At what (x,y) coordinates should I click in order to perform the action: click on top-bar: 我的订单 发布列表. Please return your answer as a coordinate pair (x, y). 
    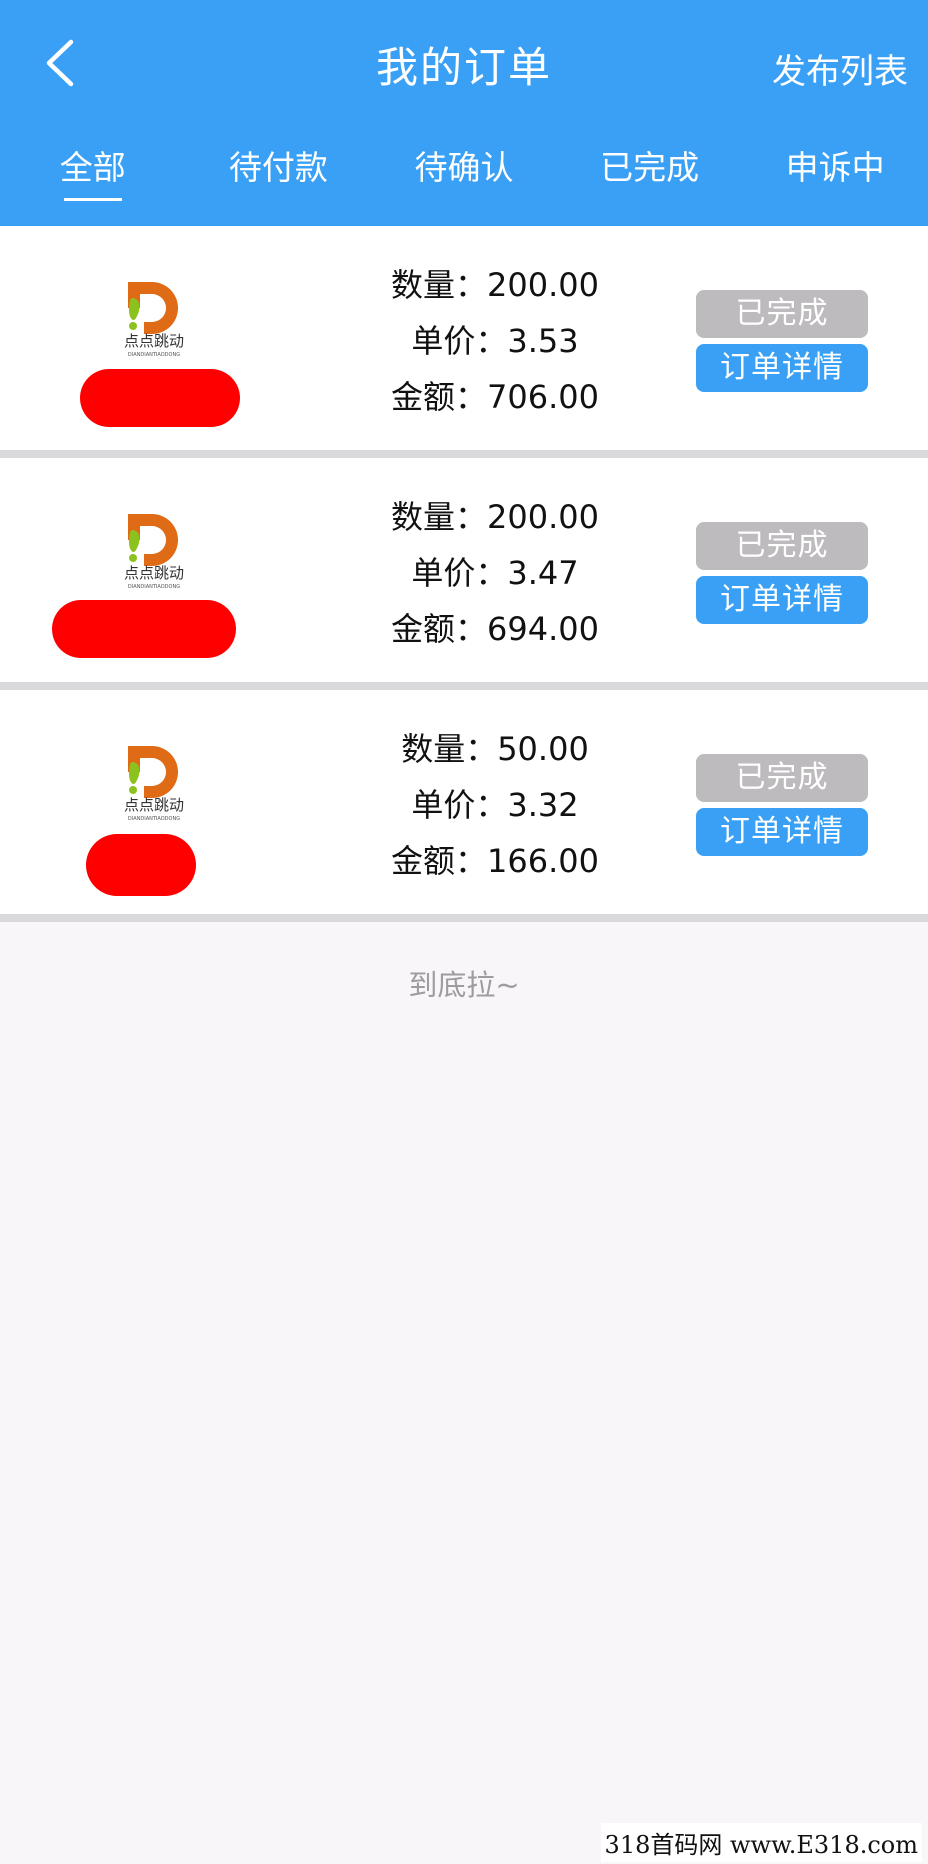
    Looking at the image, I should click on (464, 63).